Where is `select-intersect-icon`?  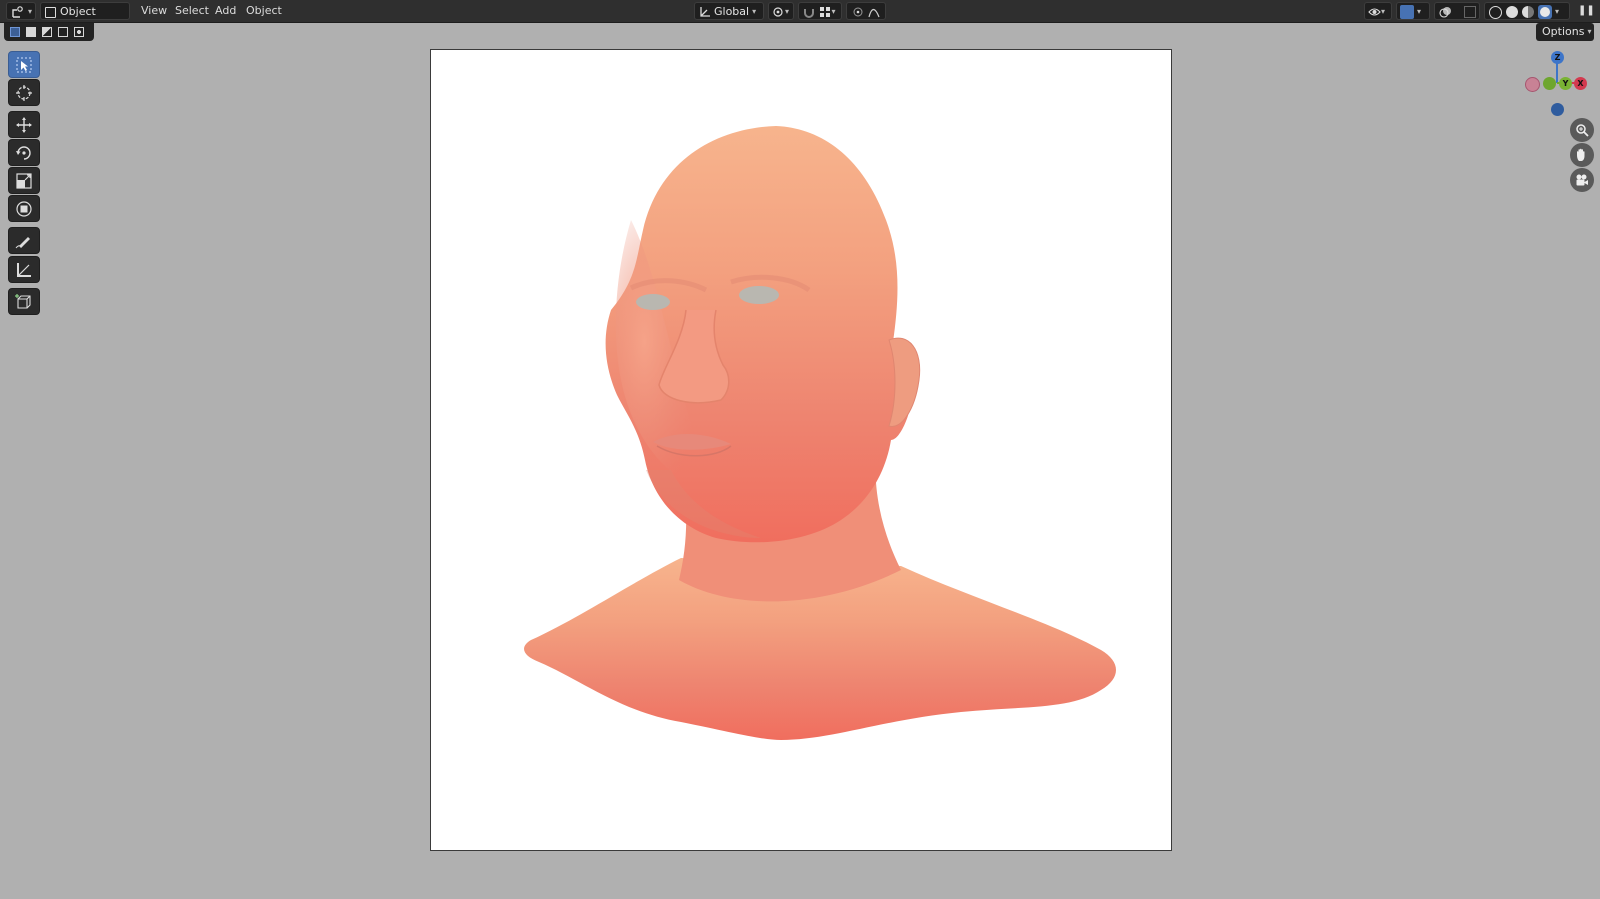
select-intersect-icon is located at coordinates (79, 32).